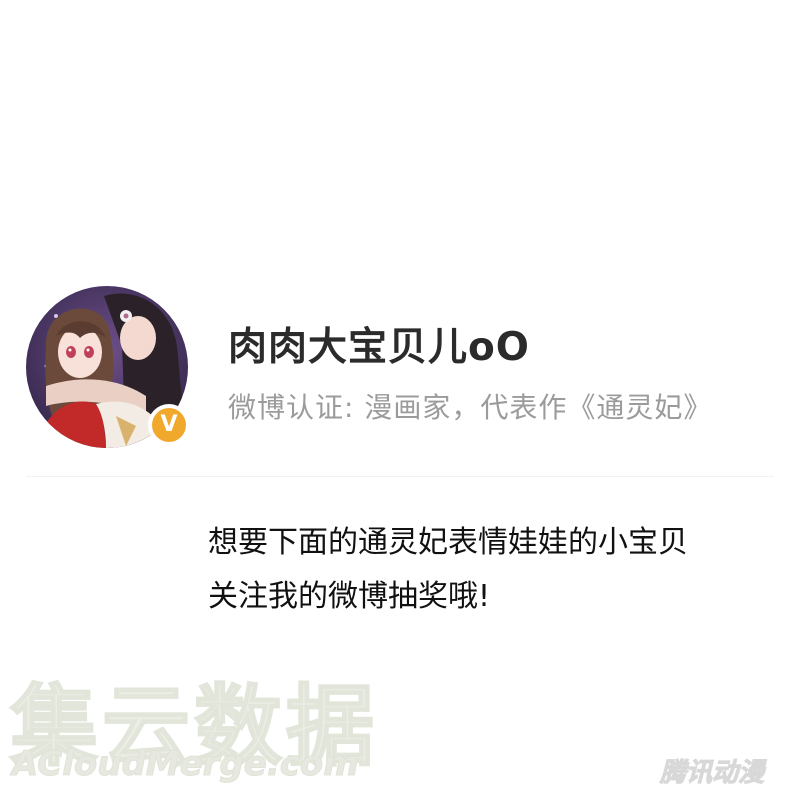 The image size is (800, 800). I want to click on watermark-english: ACloudMerge.com, so click(186, 764).